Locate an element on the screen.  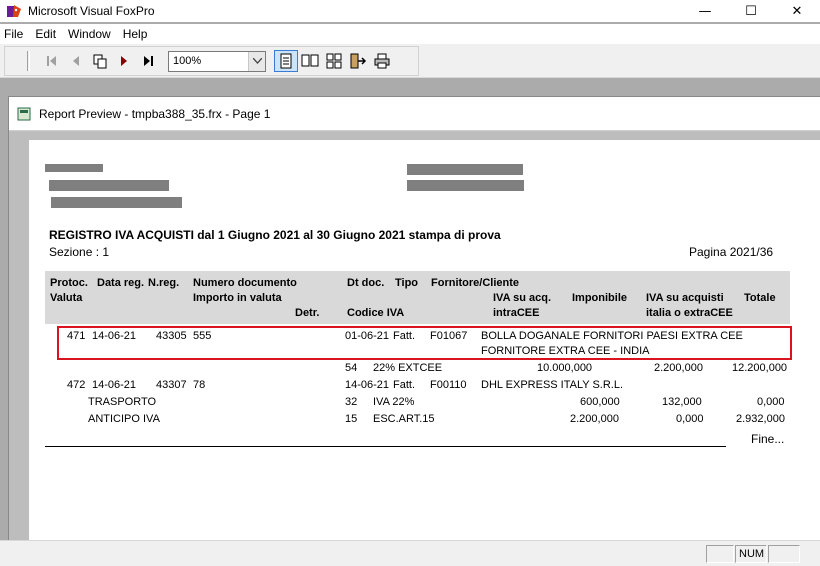
print-button is located at coordinates (382, 61).